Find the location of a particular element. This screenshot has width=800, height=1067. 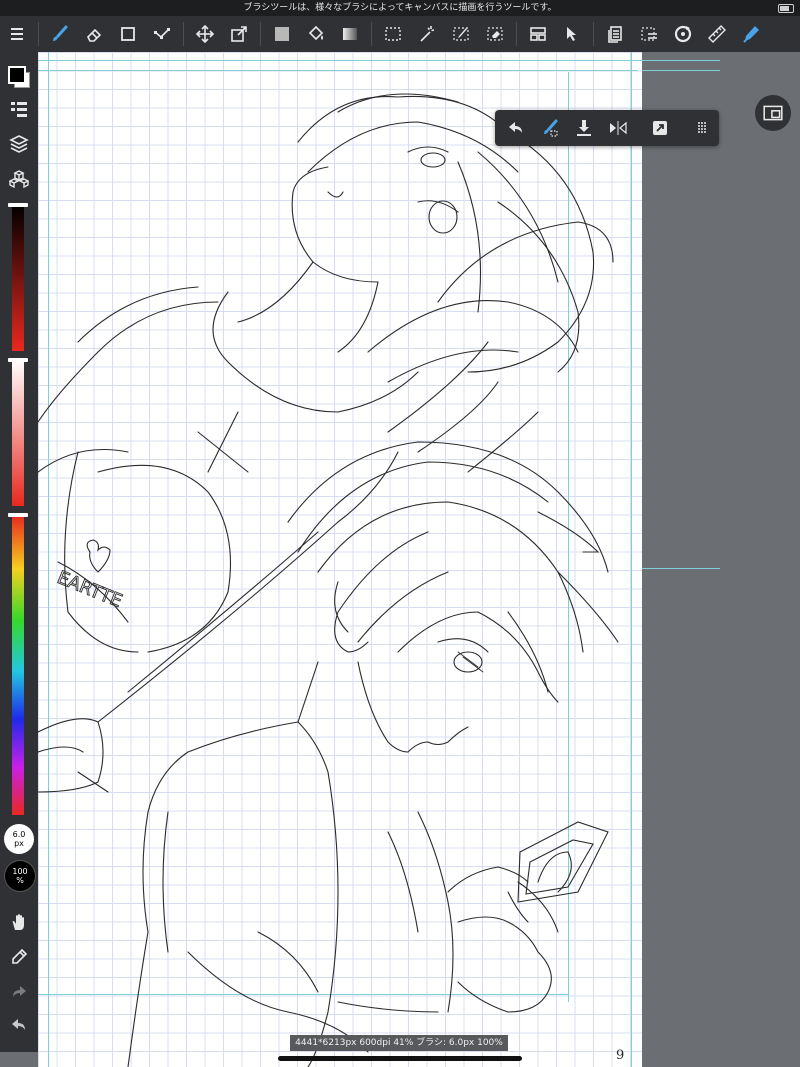

select-tool-button is located at coordinates (393, 34).